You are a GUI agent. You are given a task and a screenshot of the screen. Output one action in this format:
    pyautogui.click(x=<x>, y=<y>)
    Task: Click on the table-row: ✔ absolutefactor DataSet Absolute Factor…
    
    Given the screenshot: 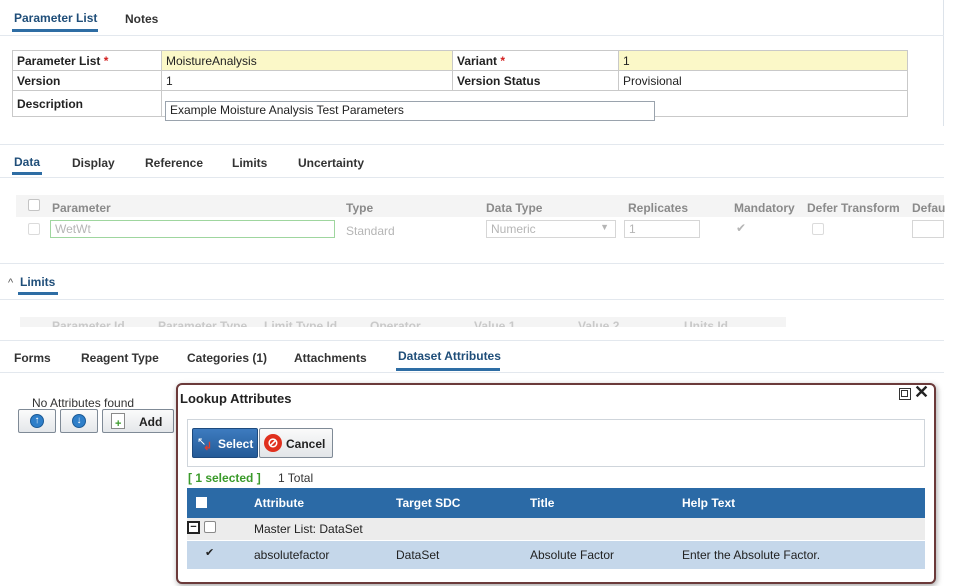 What is the action you would take?
    pyautogui.click(x=556, y=555)
    